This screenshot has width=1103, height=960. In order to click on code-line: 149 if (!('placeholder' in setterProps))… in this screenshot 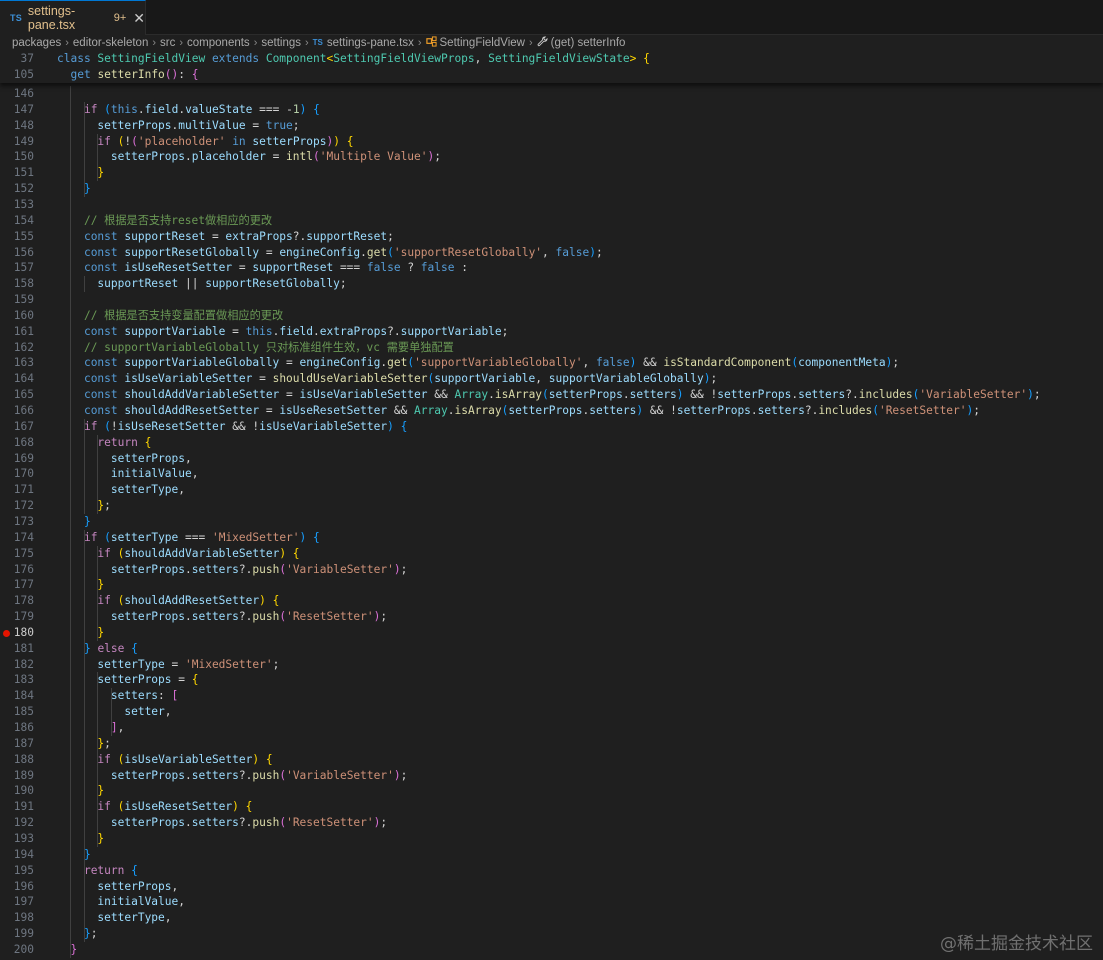, I will do `click(551, 142)`.